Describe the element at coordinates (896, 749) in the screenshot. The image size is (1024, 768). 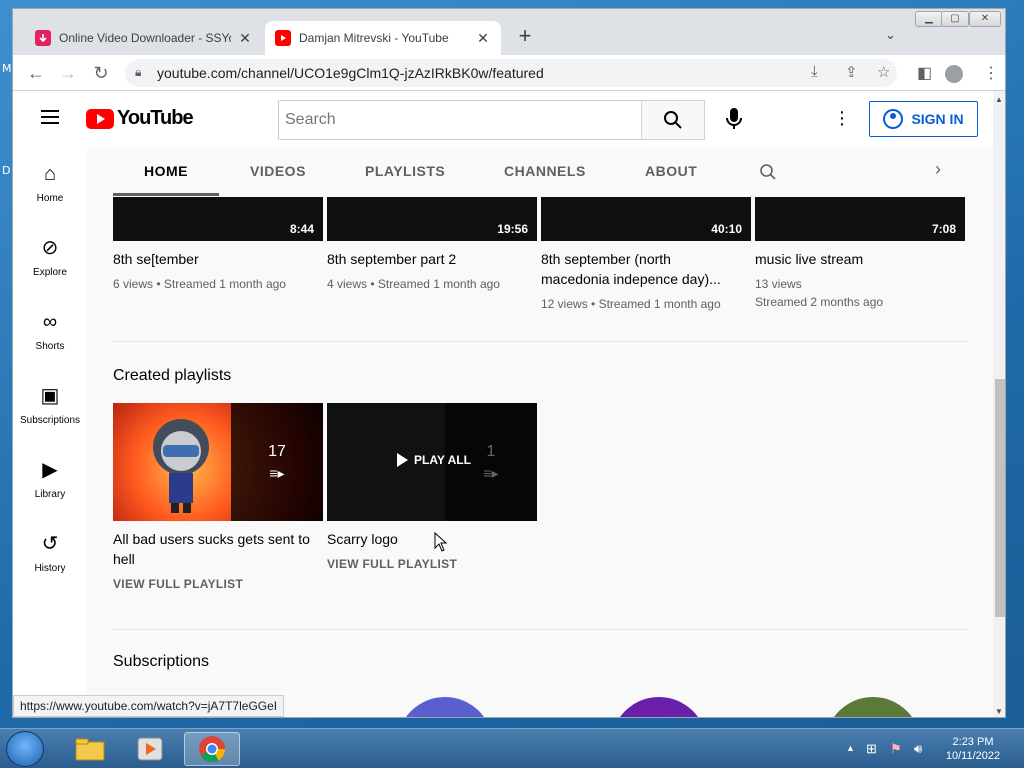
I see `action-center-icon: ⚑` at that location.